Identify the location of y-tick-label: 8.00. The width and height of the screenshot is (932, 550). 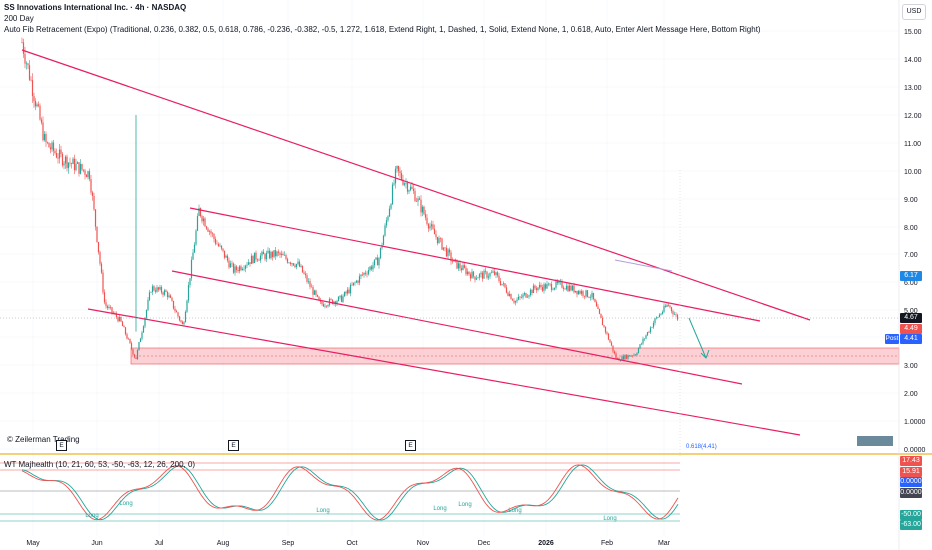
(911, 228).